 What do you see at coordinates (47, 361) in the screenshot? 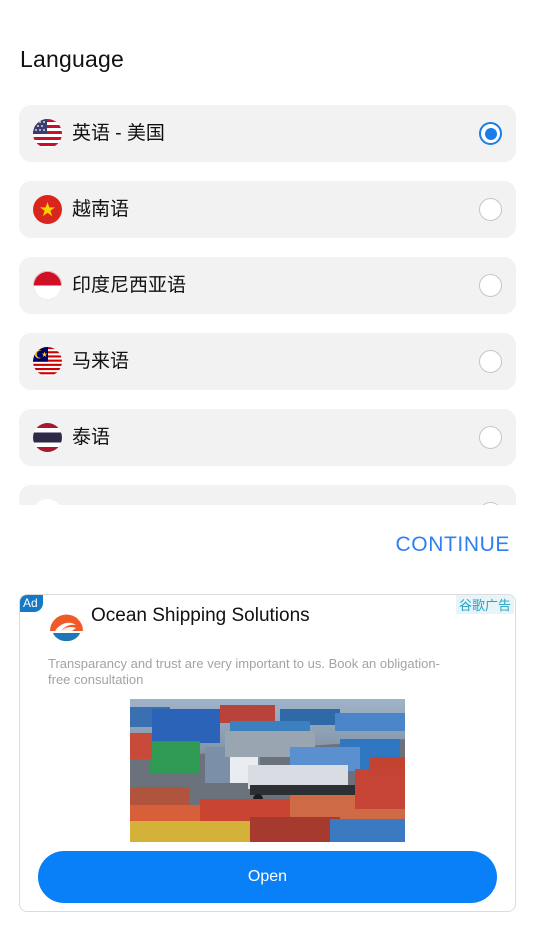
I see `malaysia-flag-icon` at bounding box center [47, 361].